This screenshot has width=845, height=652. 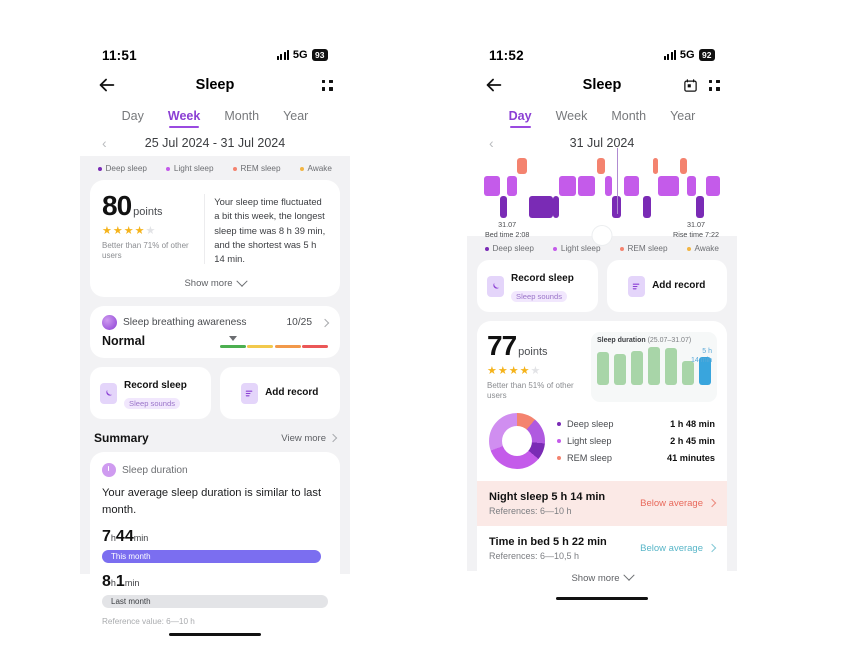 I want to click on this-month-min-unit: min, so click(x=141, y=537).